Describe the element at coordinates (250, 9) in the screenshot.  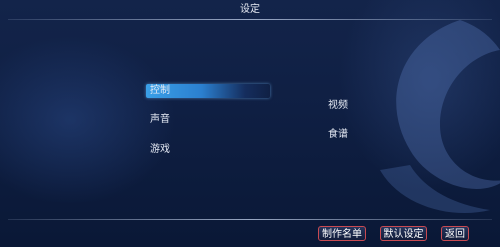
I see `page-title: 设定` at that location.